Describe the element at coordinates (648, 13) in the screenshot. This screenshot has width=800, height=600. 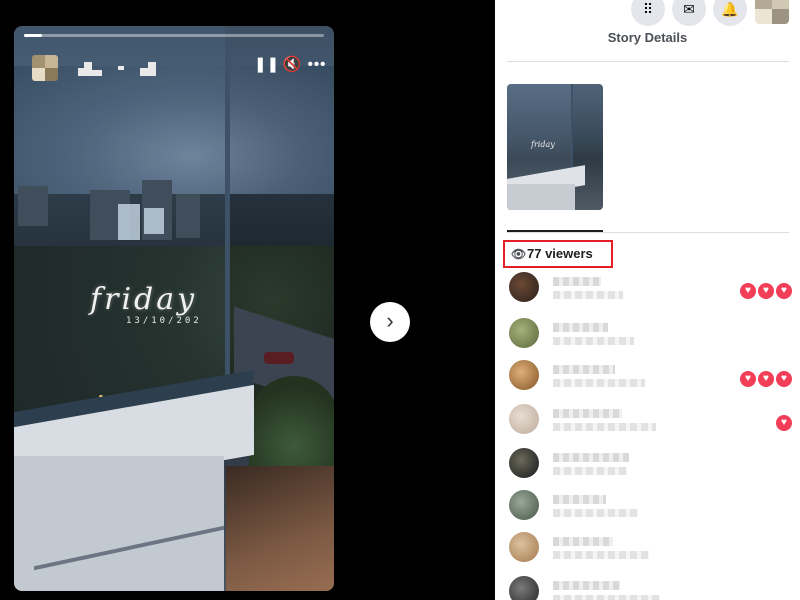
I see `apps-grid-icon: ⠿` at that location.